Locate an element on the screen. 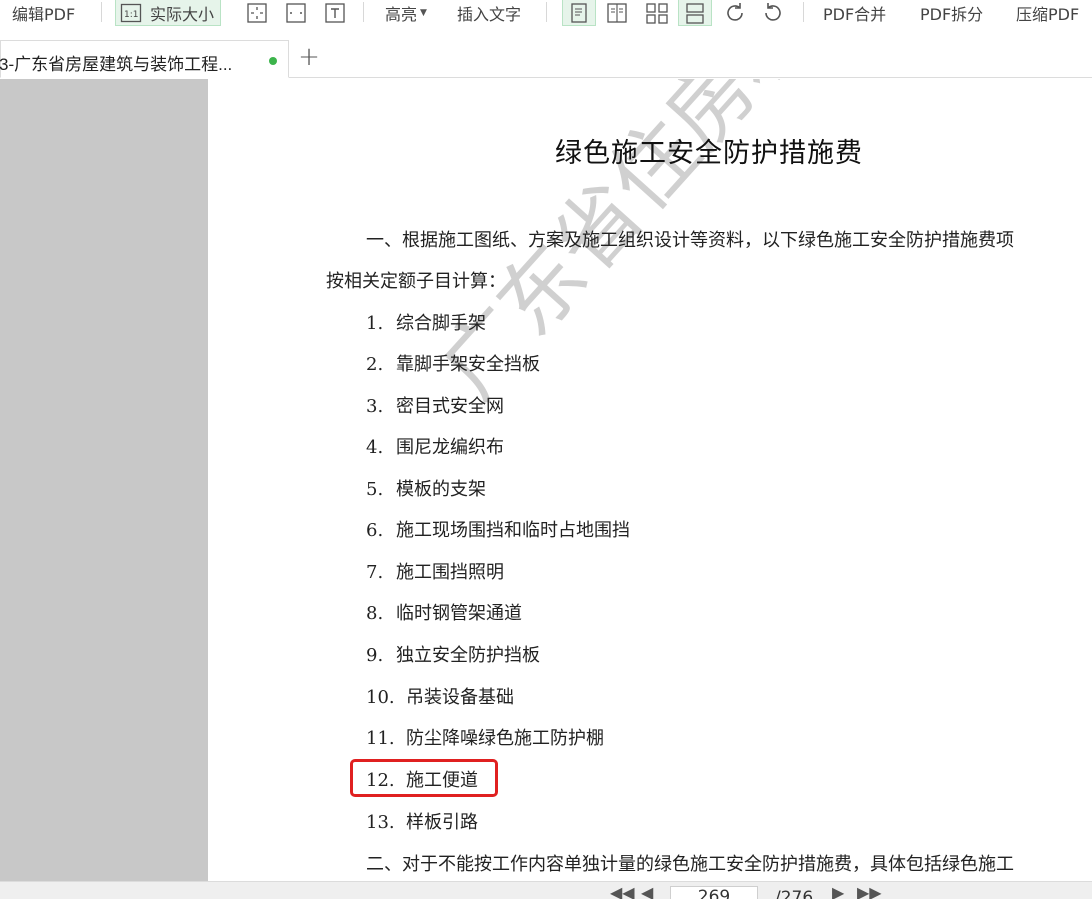  tab-bar: 3-广东省房屋建筑与装饰工程... + is located at coordinates (546, 58).